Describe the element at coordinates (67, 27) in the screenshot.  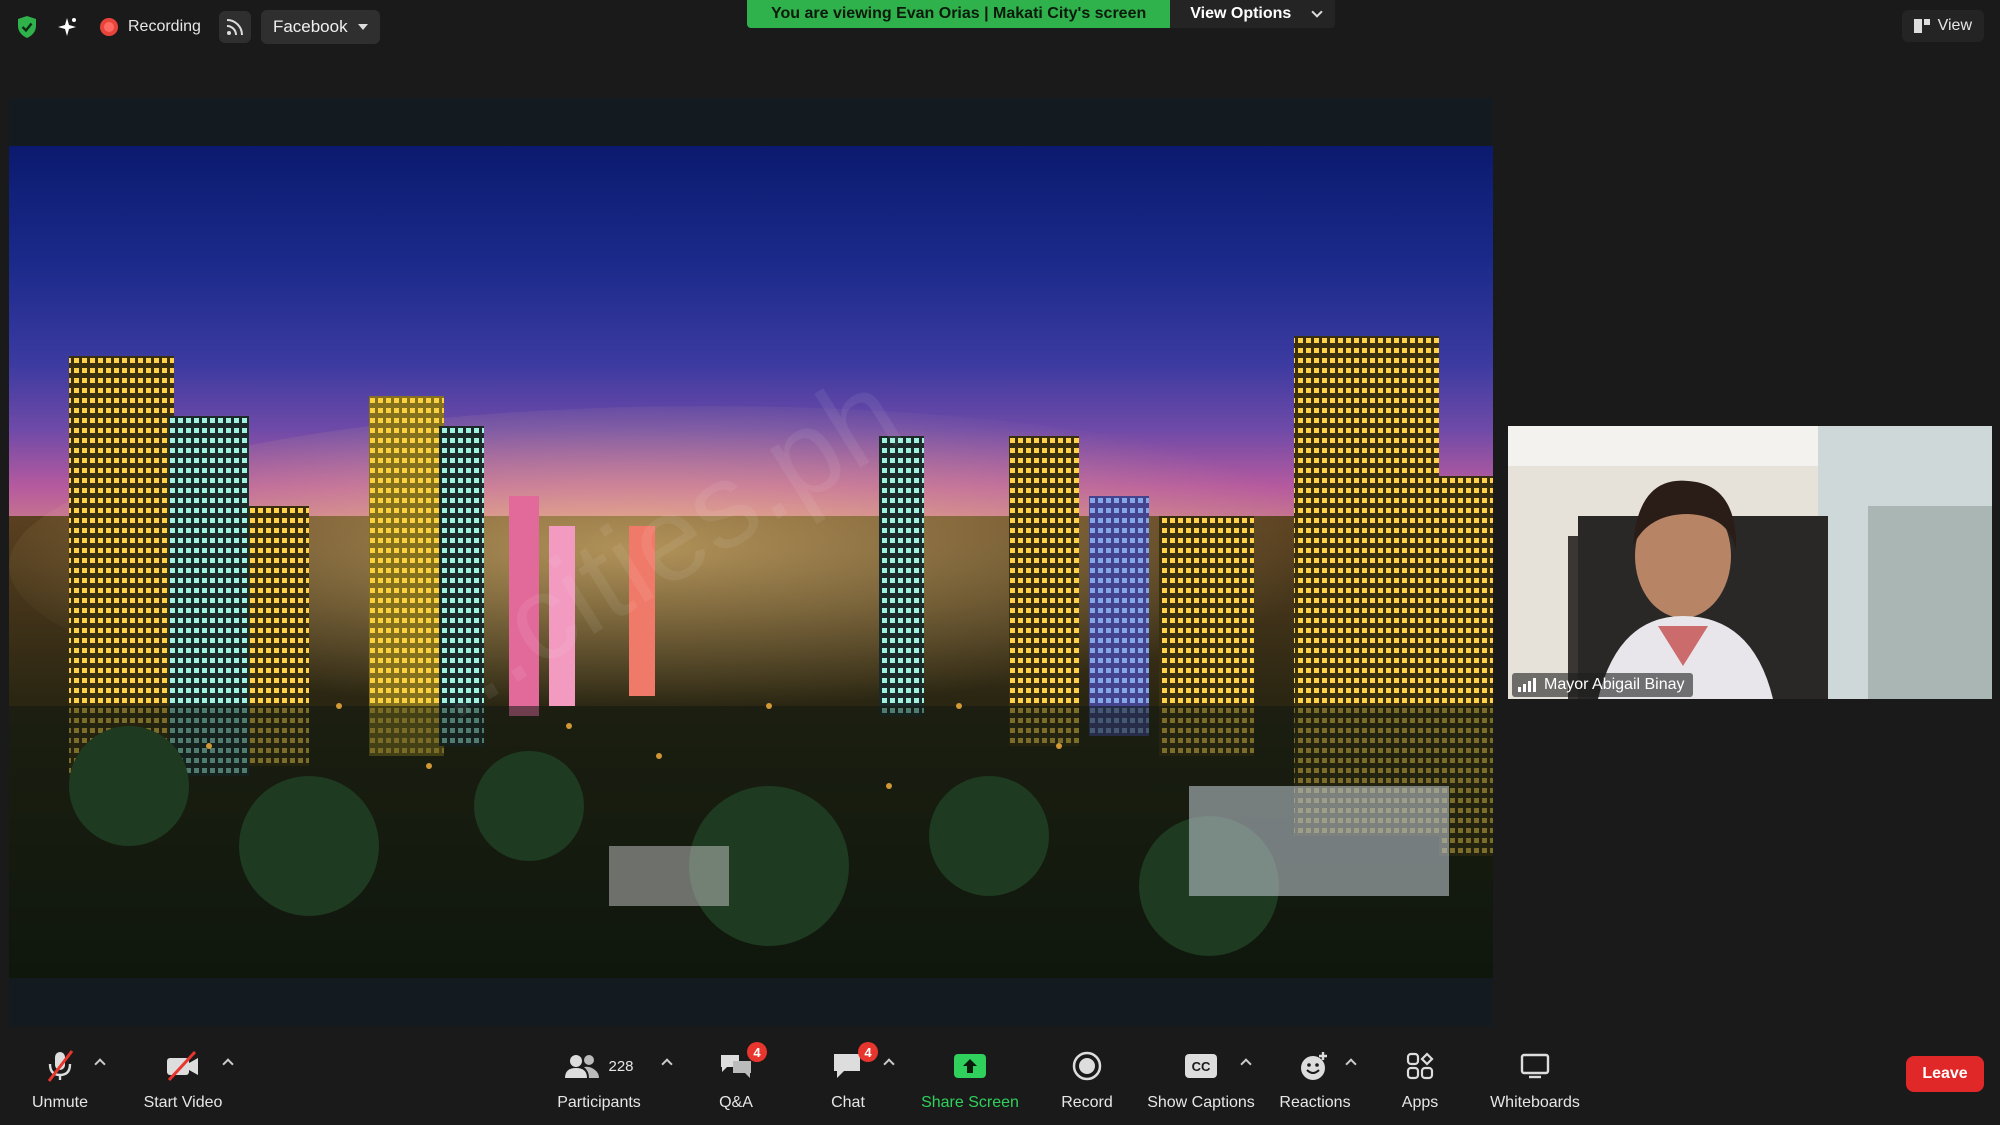
I see `sparkle-ai-icon` at that location.